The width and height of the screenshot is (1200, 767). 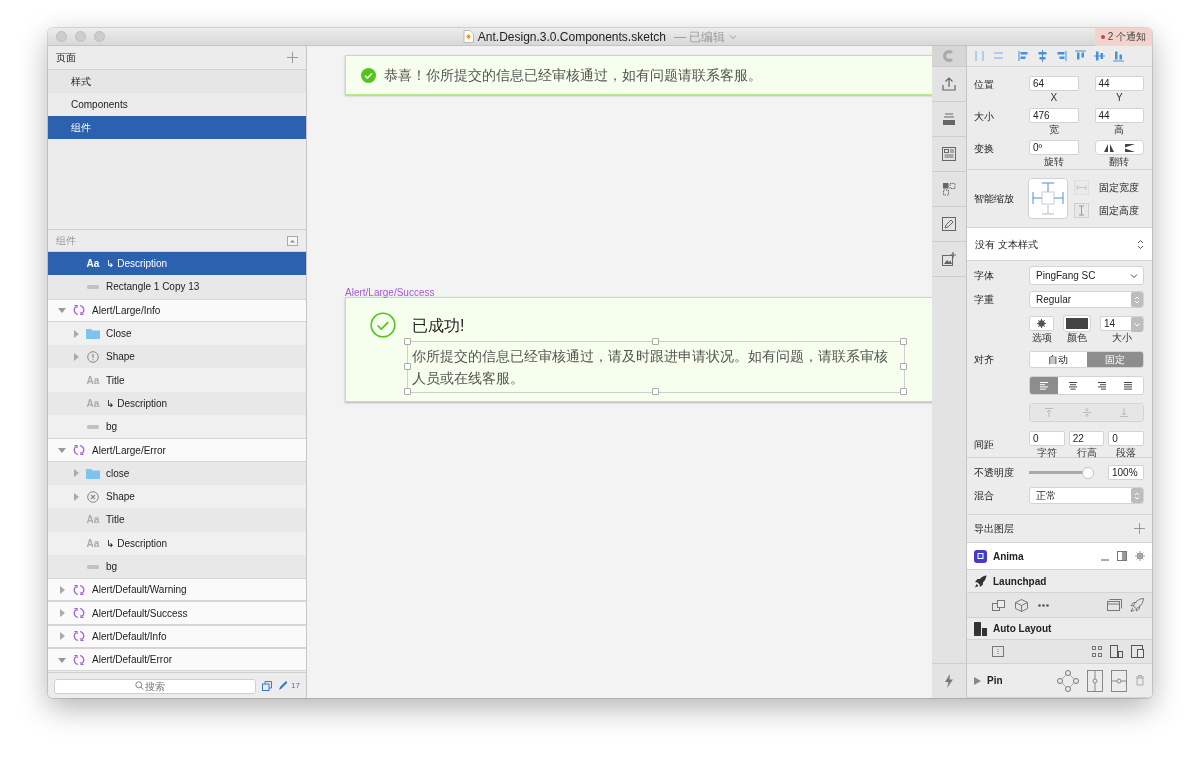 I want to click on edit-shape-icon, so click(x=949, y=224).